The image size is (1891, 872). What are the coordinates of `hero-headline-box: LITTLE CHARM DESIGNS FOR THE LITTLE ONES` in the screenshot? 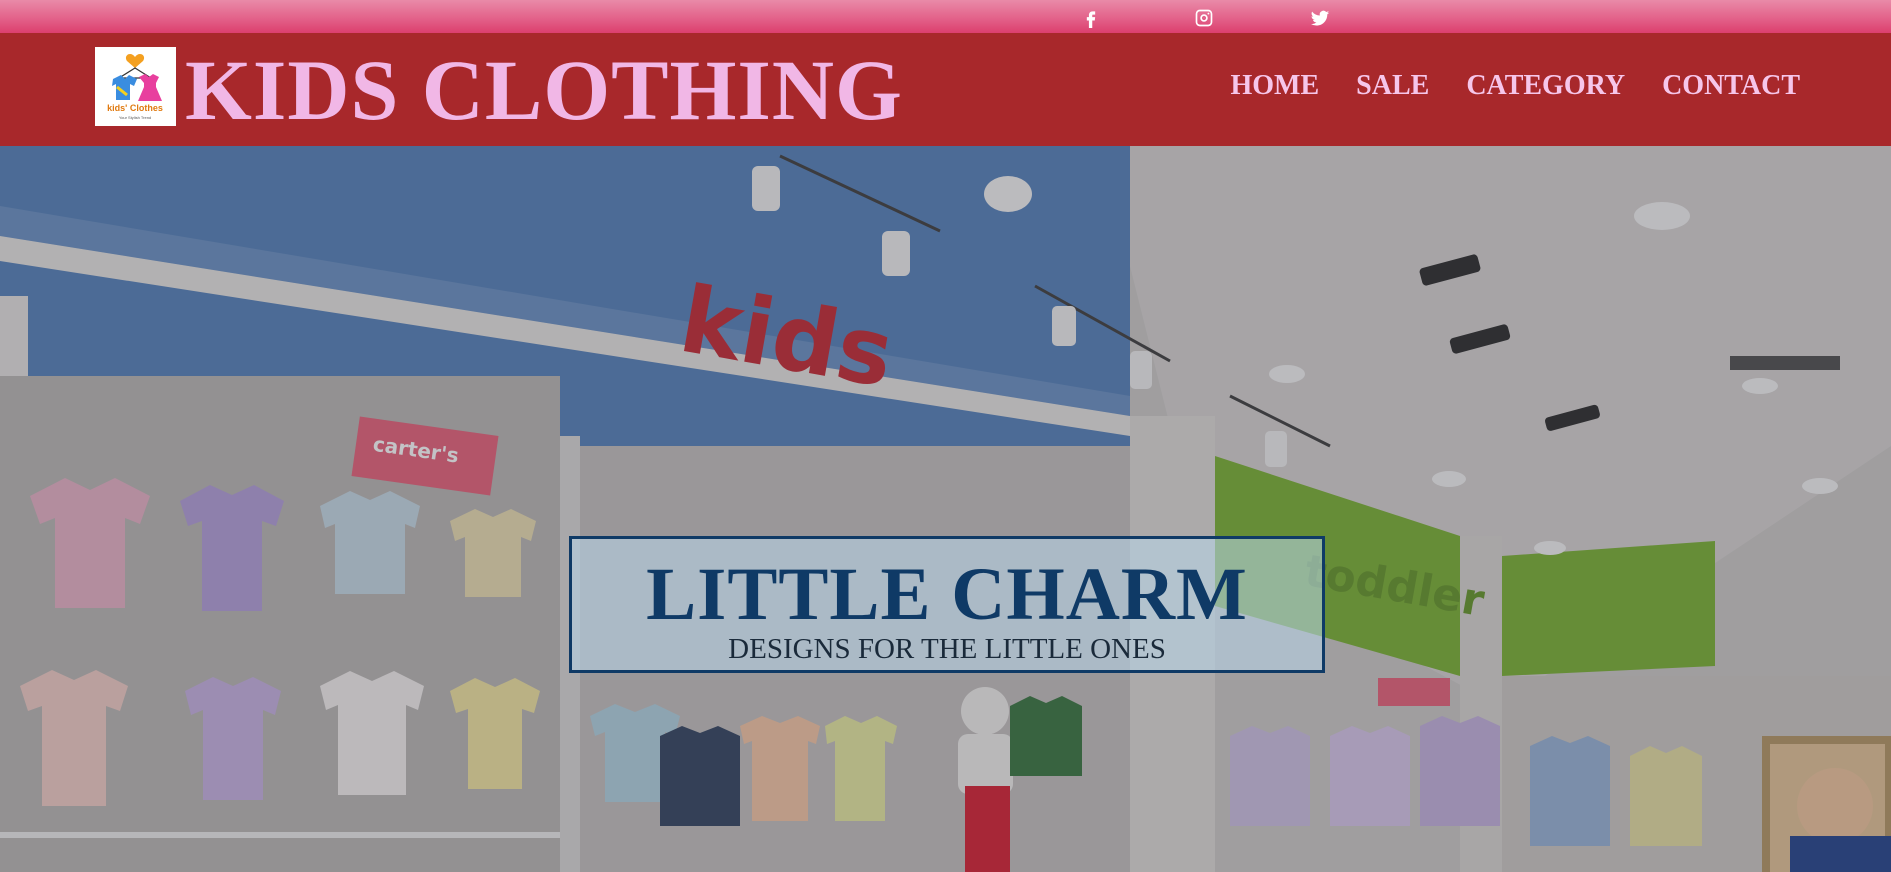 It's located at (947, 604).